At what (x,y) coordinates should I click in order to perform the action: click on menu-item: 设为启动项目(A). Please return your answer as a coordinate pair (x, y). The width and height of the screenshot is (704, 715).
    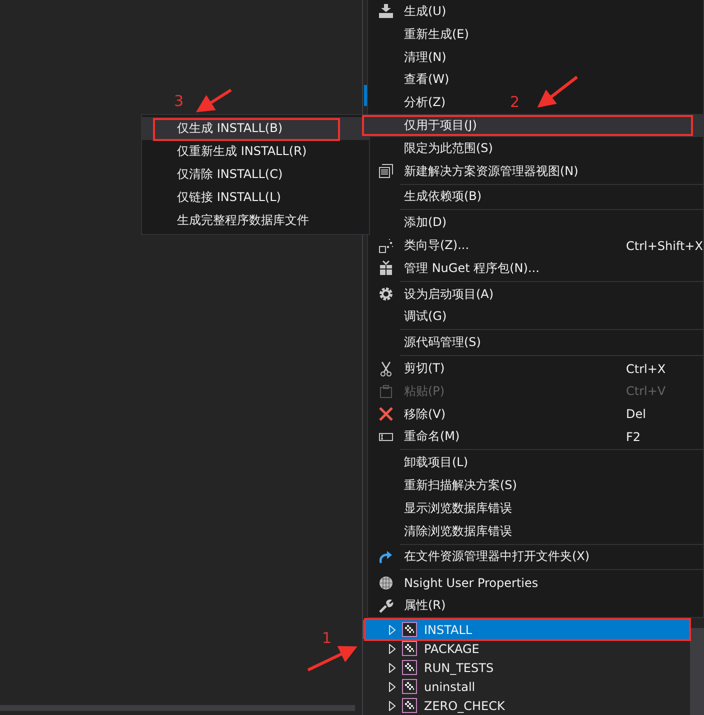
    Looking at the image, I should click on (449, 293).